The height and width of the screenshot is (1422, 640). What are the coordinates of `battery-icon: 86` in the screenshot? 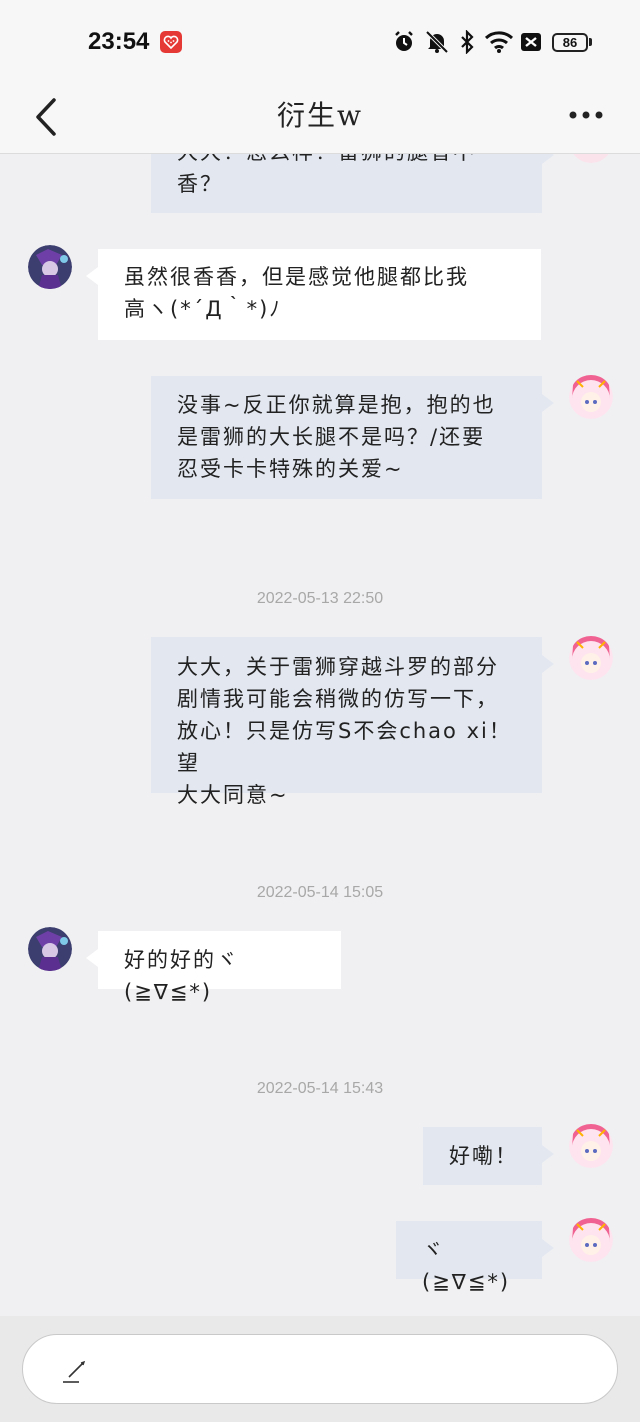 It's located at (570, 42).